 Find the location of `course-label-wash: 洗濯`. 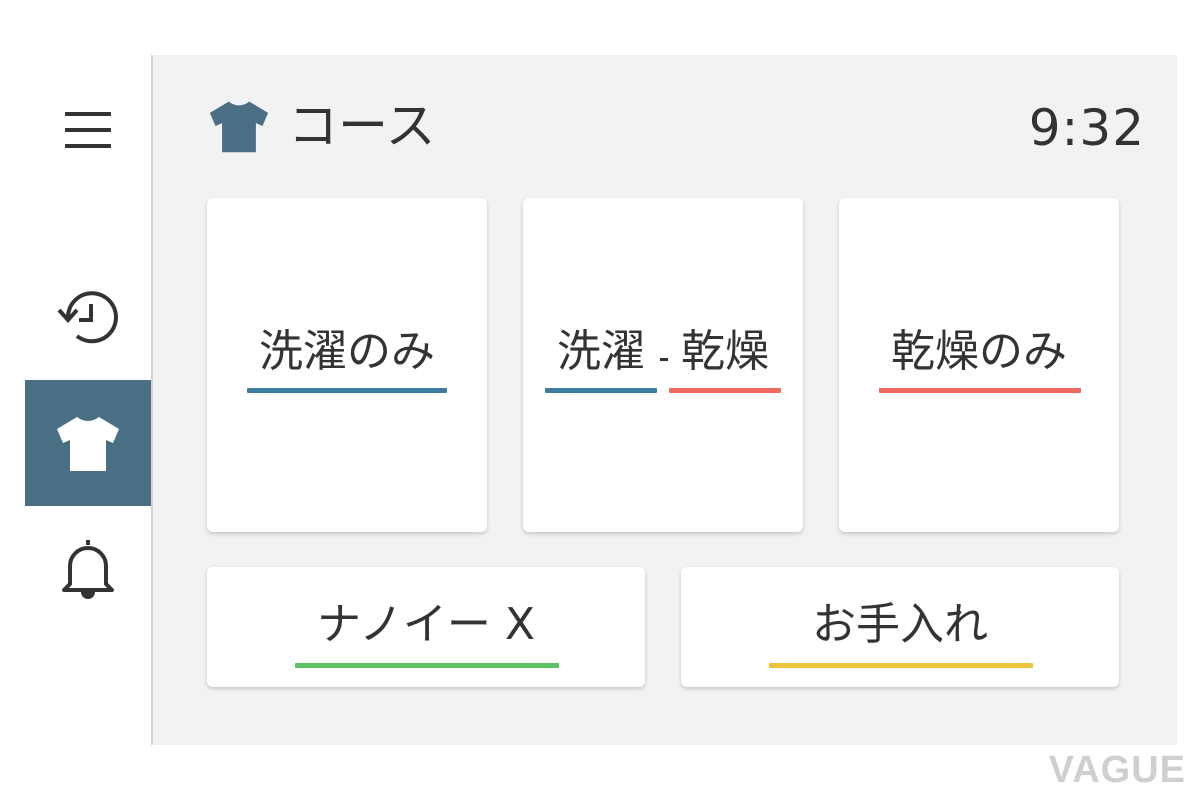

course-label-wash: 洗濯 is located at coordinates (601, 351).